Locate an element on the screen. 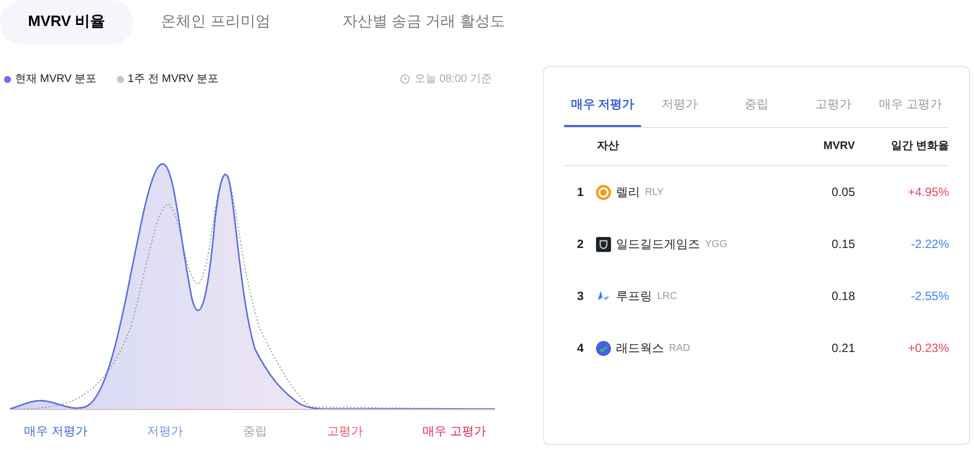 The height and width of the screenshot is (450, 974). rank-number: 4 is located at coordinates (581, 348).